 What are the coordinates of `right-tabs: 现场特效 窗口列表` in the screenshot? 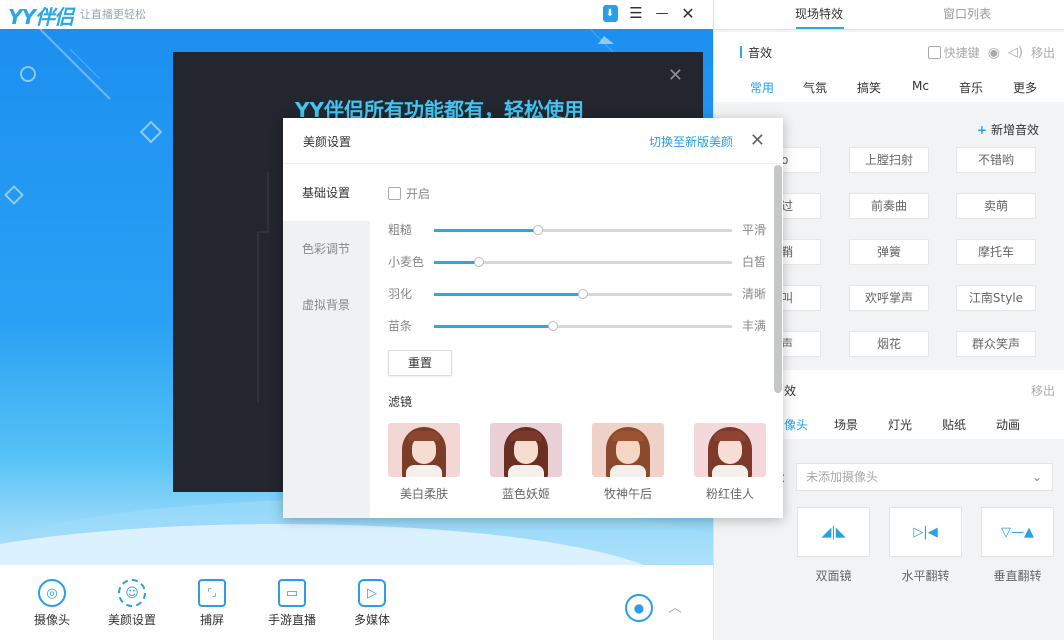 It's located at (889, 15).